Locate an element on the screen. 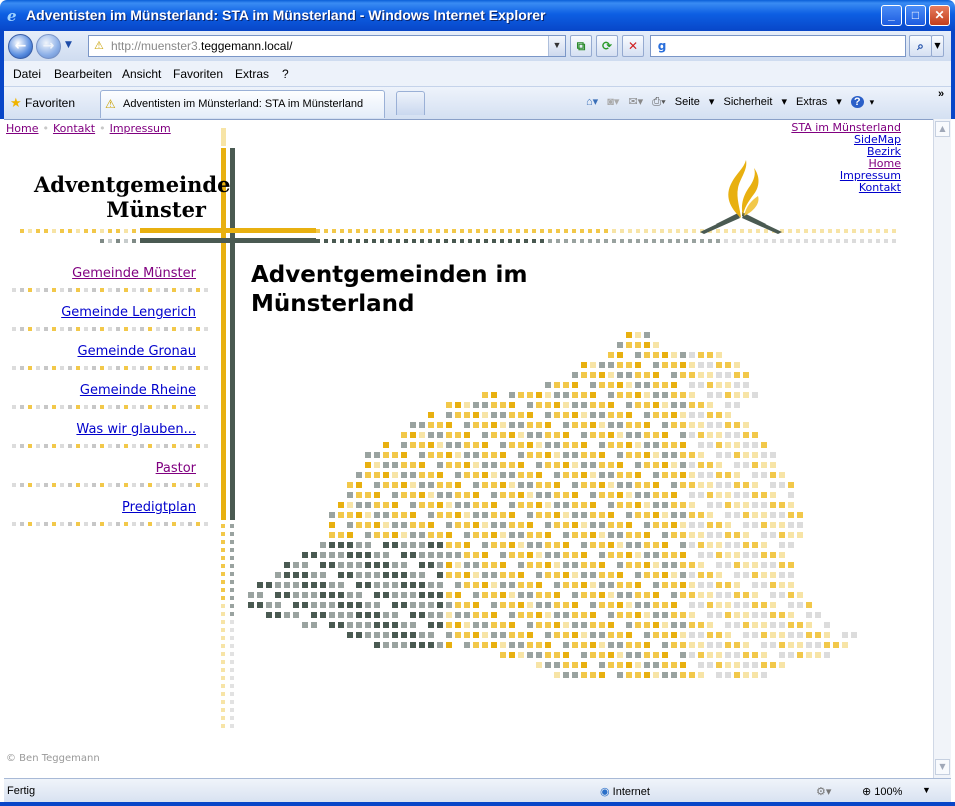 This screenshot has width=955, height=806. protected-mode-icon: ⚙▾ is located at coordinates (823, 791).